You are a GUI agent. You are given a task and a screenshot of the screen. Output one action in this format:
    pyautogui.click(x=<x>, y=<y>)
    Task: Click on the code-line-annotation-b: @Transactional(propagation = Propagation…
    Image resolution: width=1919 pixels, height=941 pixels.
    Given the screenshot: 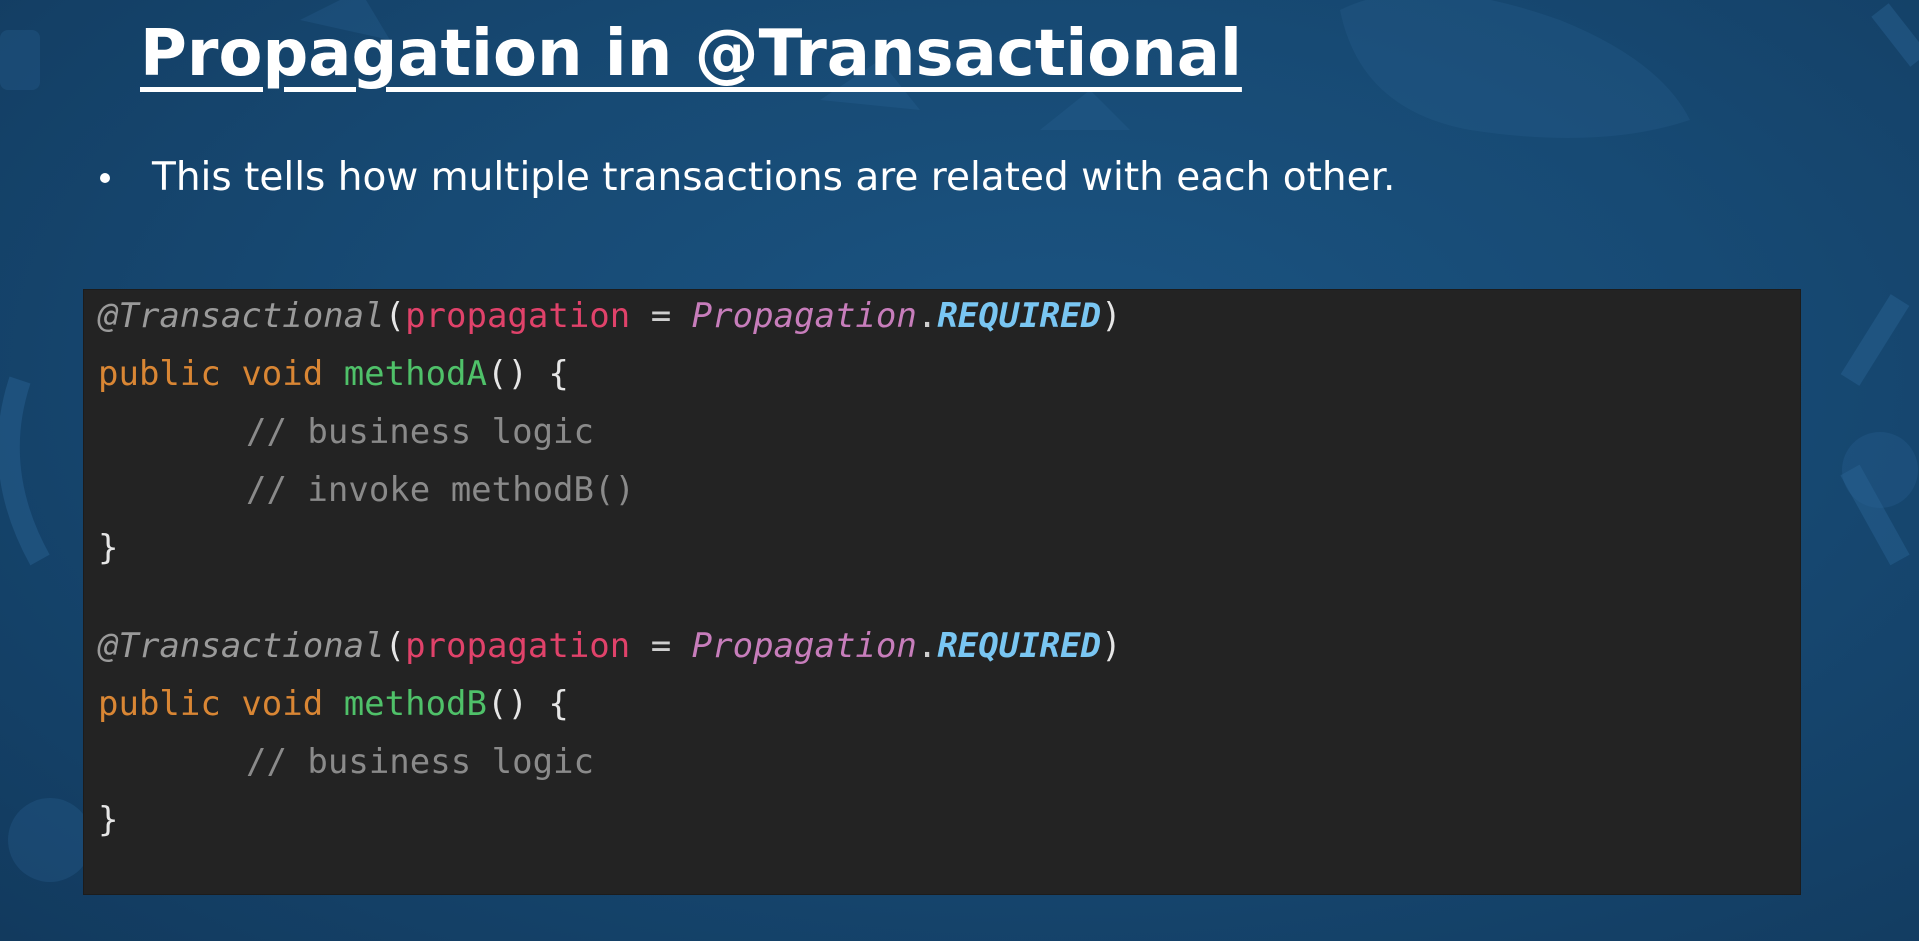 What is the action you would take?
    pyautogui.click(x=610, y=646)
    